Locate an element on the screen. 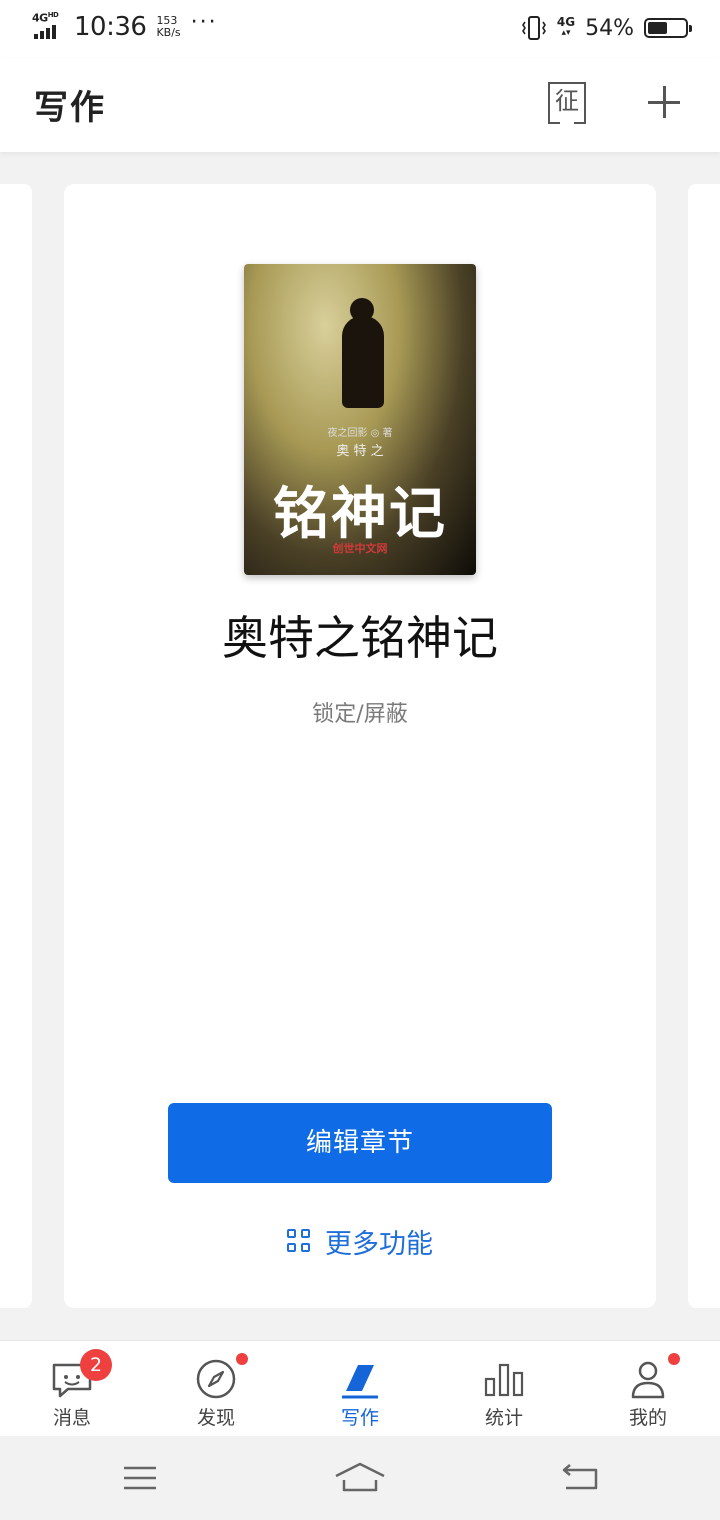  network-speed: 153 KB/s is located at coordinates (168, 26).